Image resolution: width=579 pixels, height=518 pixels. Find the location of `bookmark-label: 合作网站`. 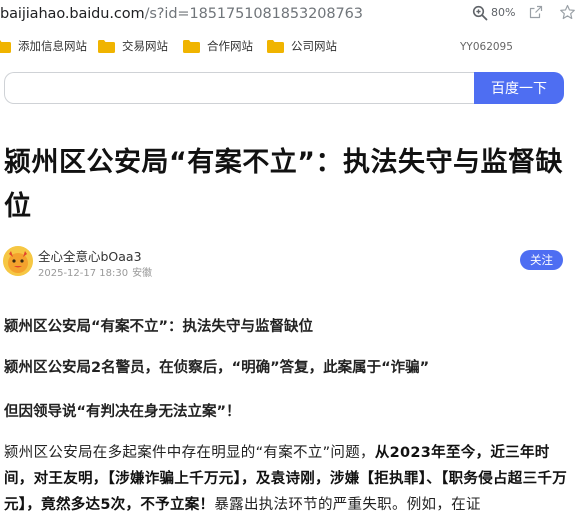

bookmark-label: 合作网站 is located at coordinates (230, 46).